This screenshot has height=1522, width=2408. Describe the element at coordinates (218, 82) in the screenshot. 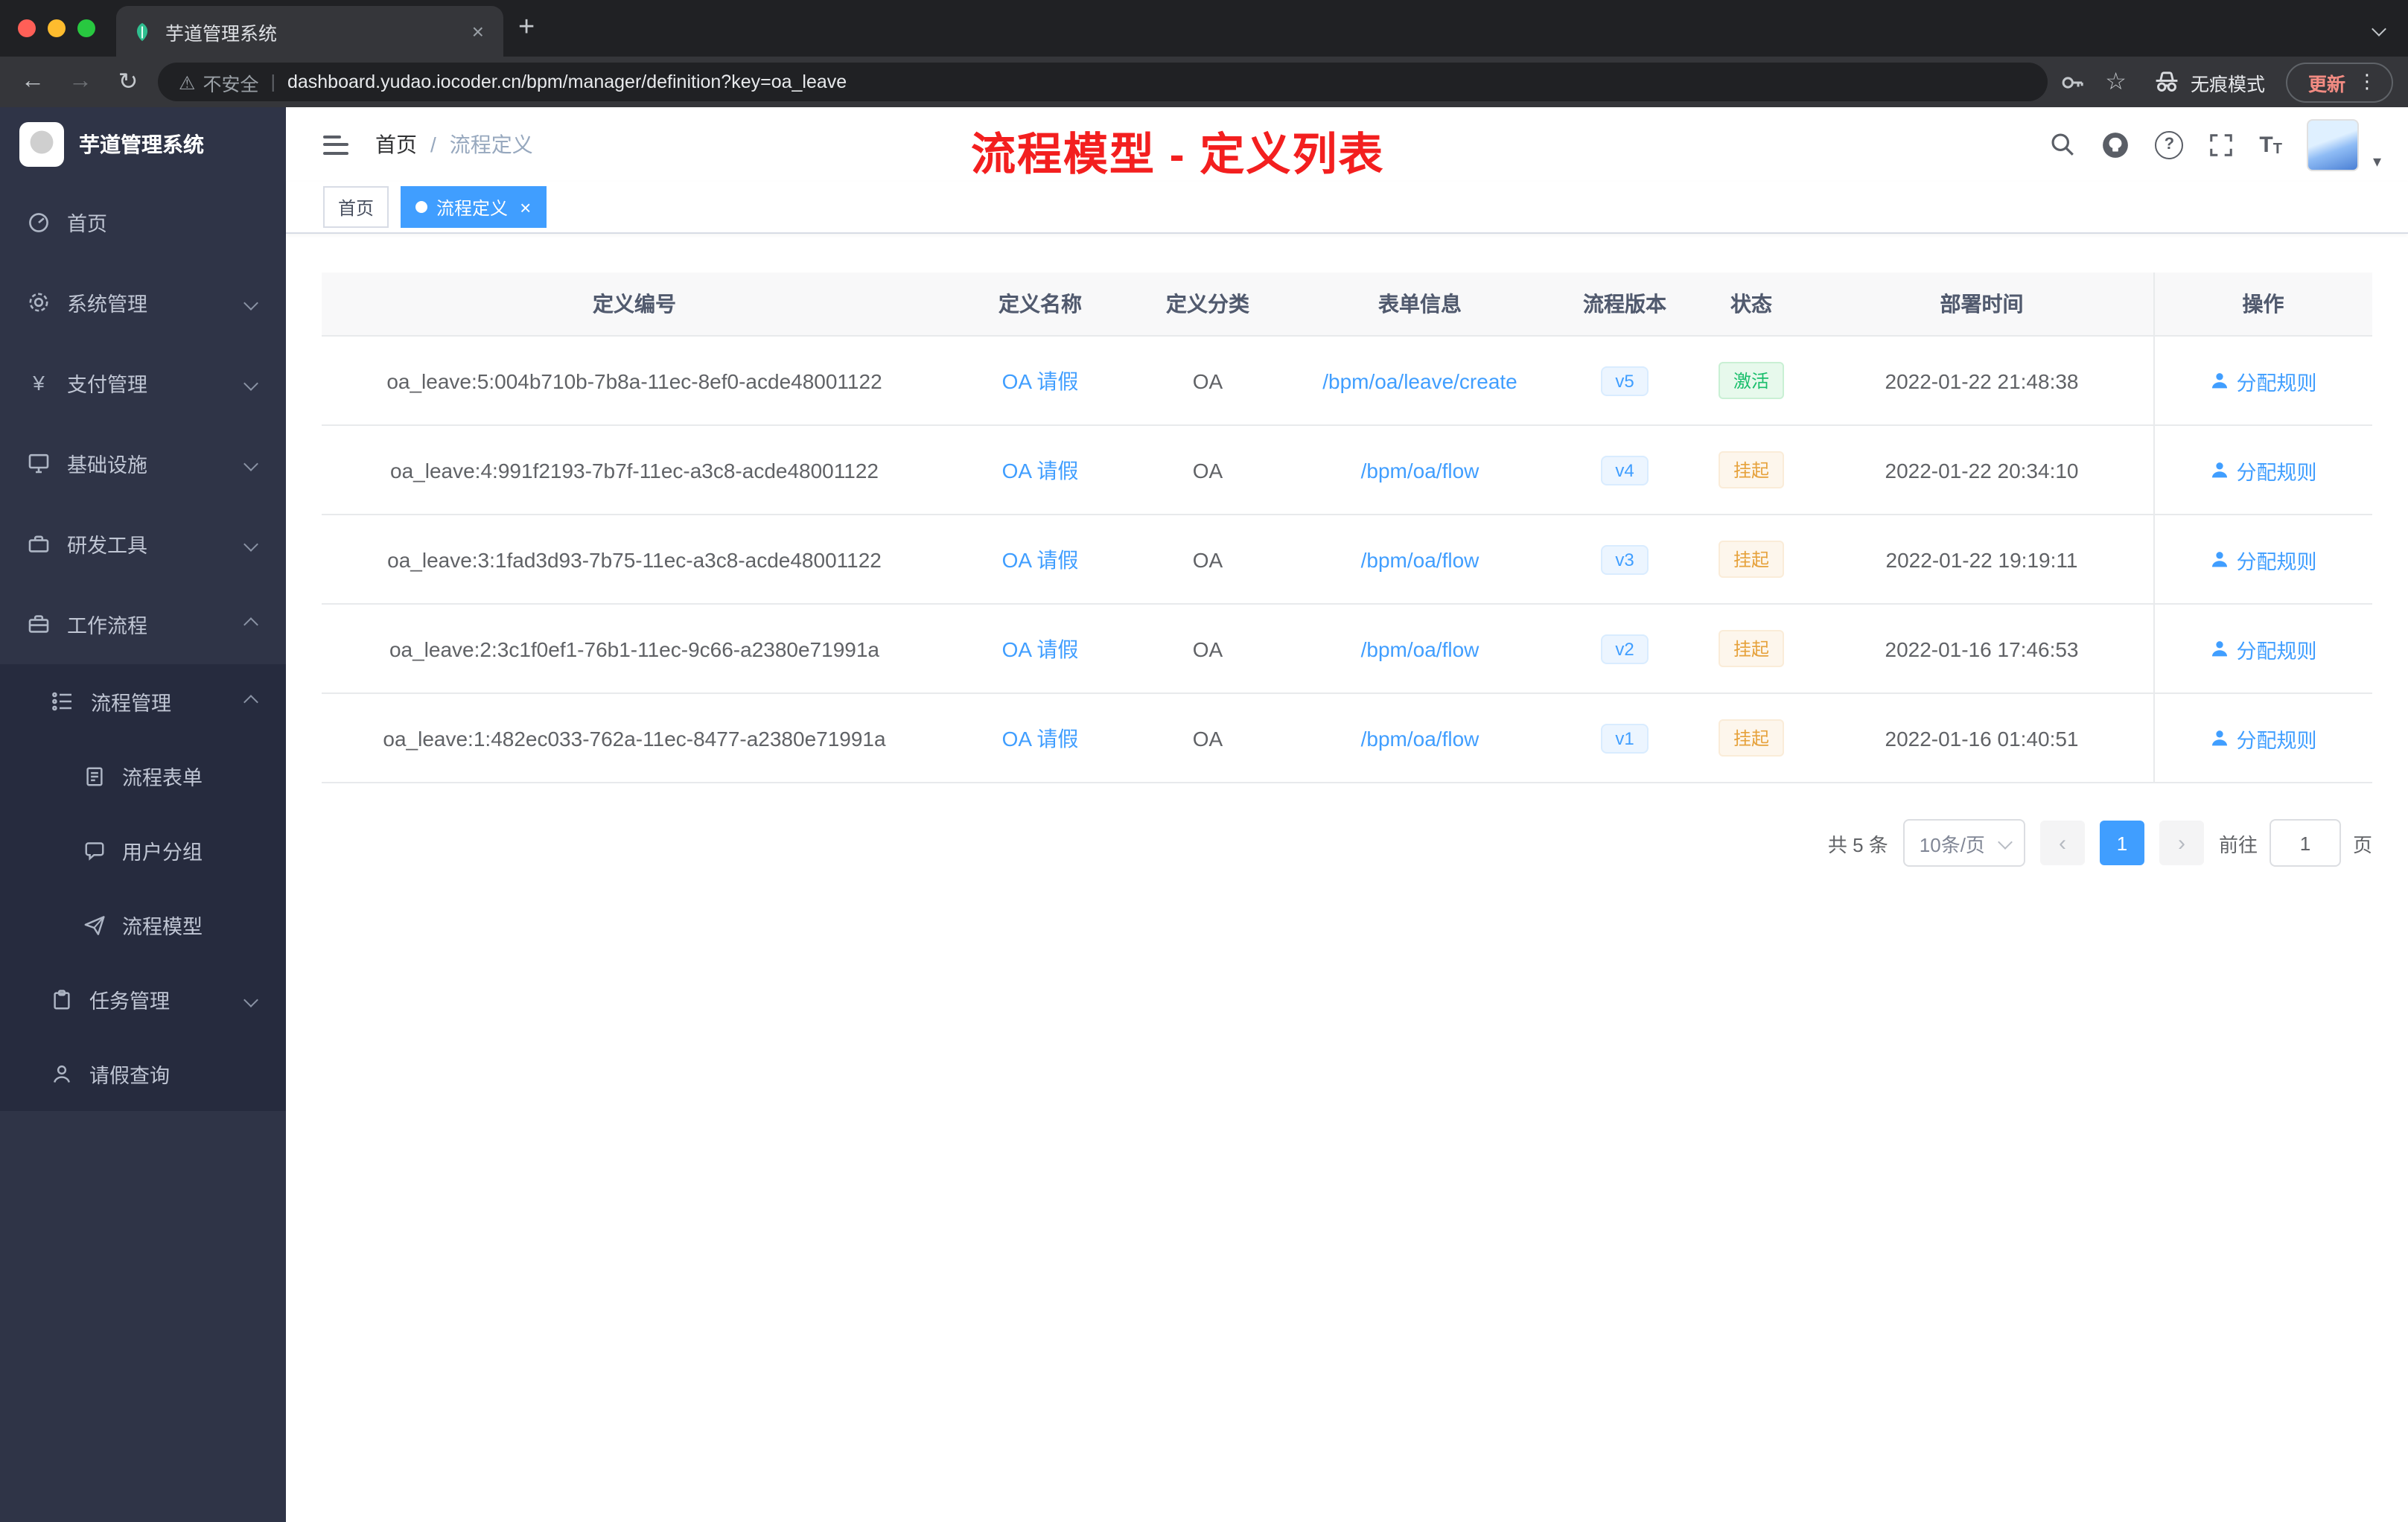

I see `security-chip: ⚠ 不安全` at that location.